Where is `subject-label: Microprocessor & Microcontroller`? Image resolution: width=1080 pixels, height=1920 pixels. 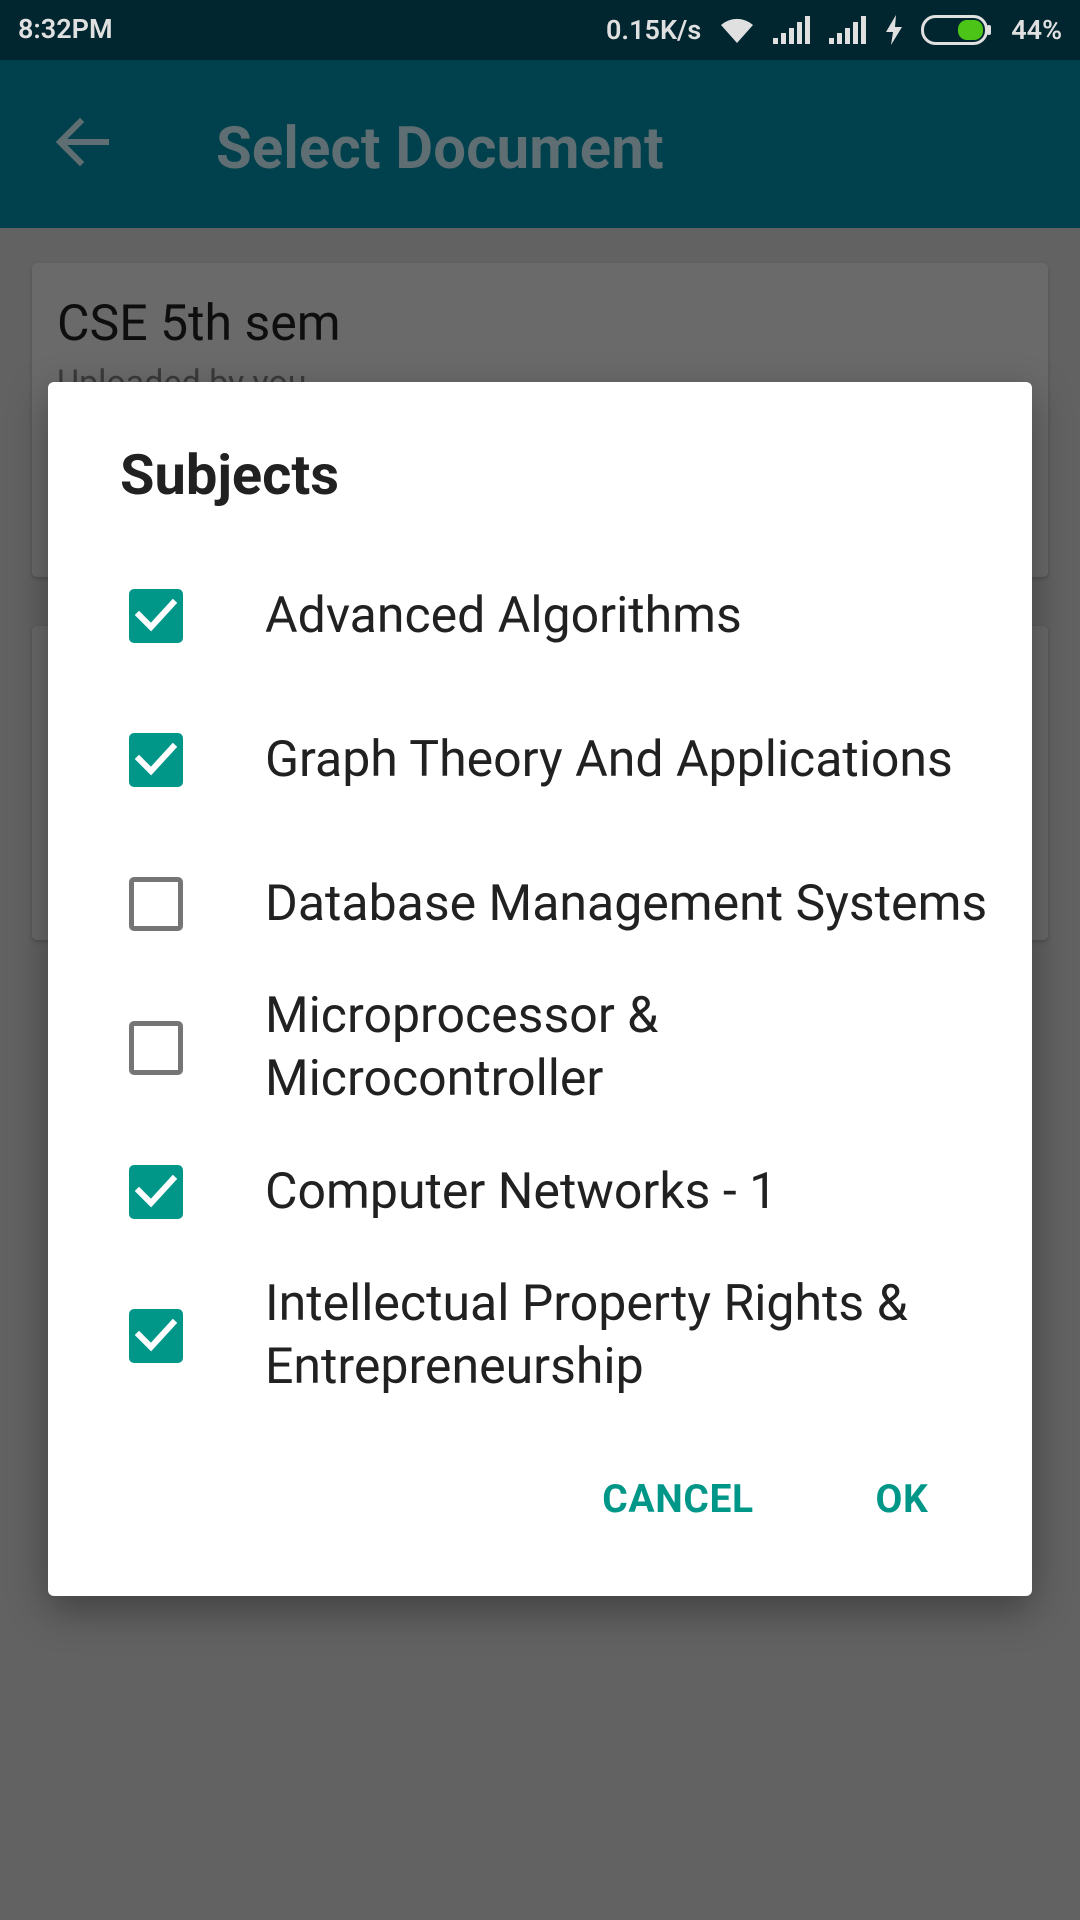 subject-label: Microprocessor & Microcontroller is located at coordinates (462, 1047).